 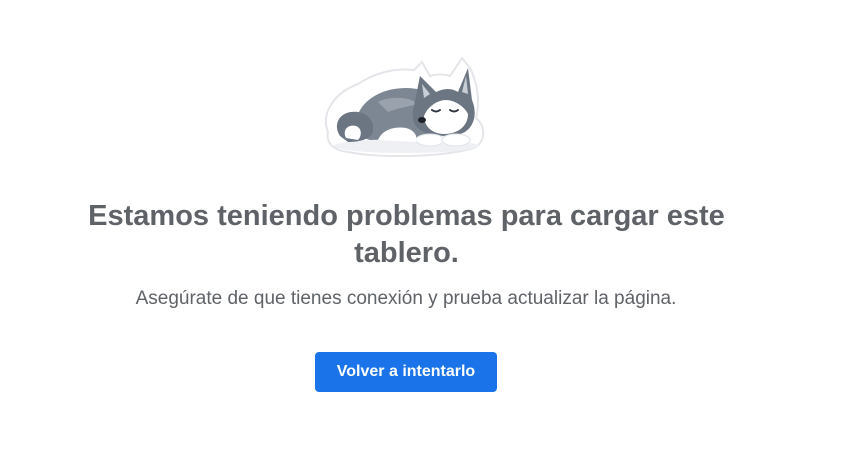 I want to click on retry-button: Volver a intentarlo, so click(x=406, y=372).